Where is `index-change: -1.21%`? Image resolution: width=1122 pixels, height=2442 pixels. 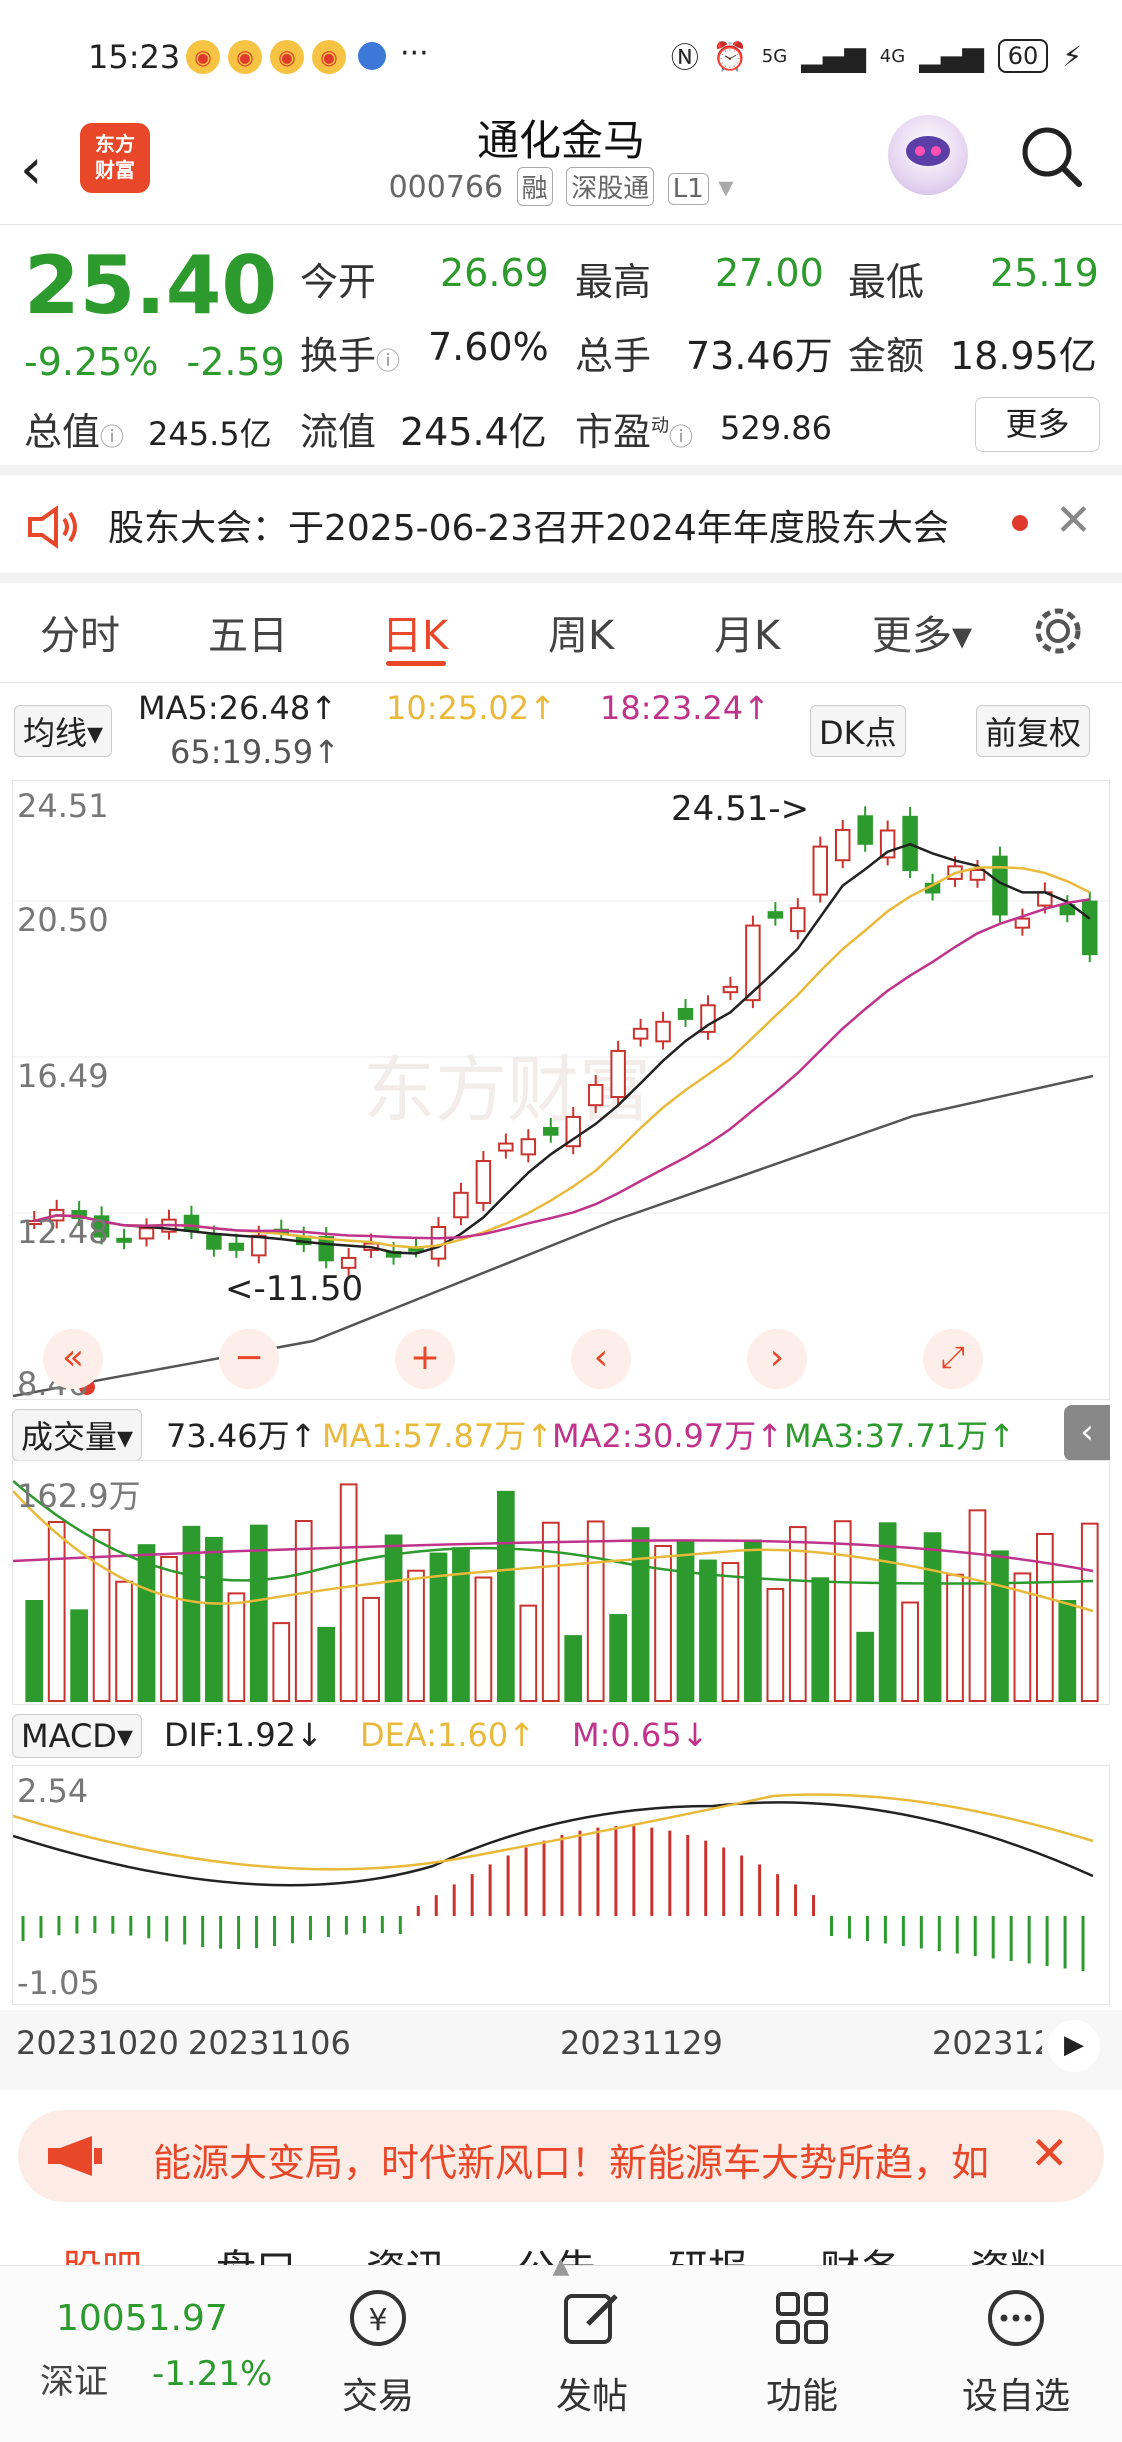
index-change: -1.21% is located at coordinates (212, 2374).